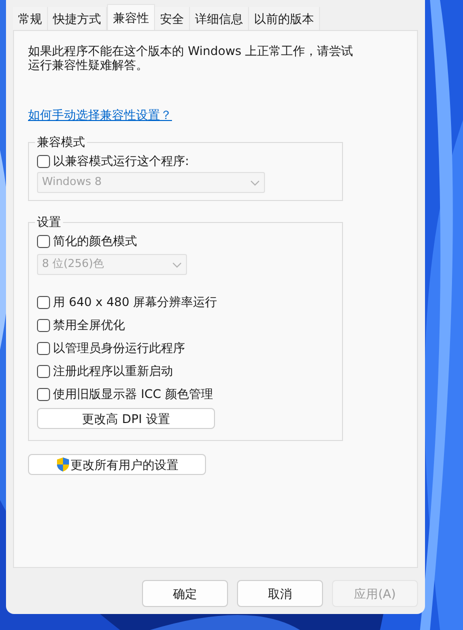 Image resolution: width=463 pixels, height=630 pixels. Describe the element at coordinates (100, 115) in the screenshot. I see `help-link: 如何手动选择兼容性设置？` at that location.